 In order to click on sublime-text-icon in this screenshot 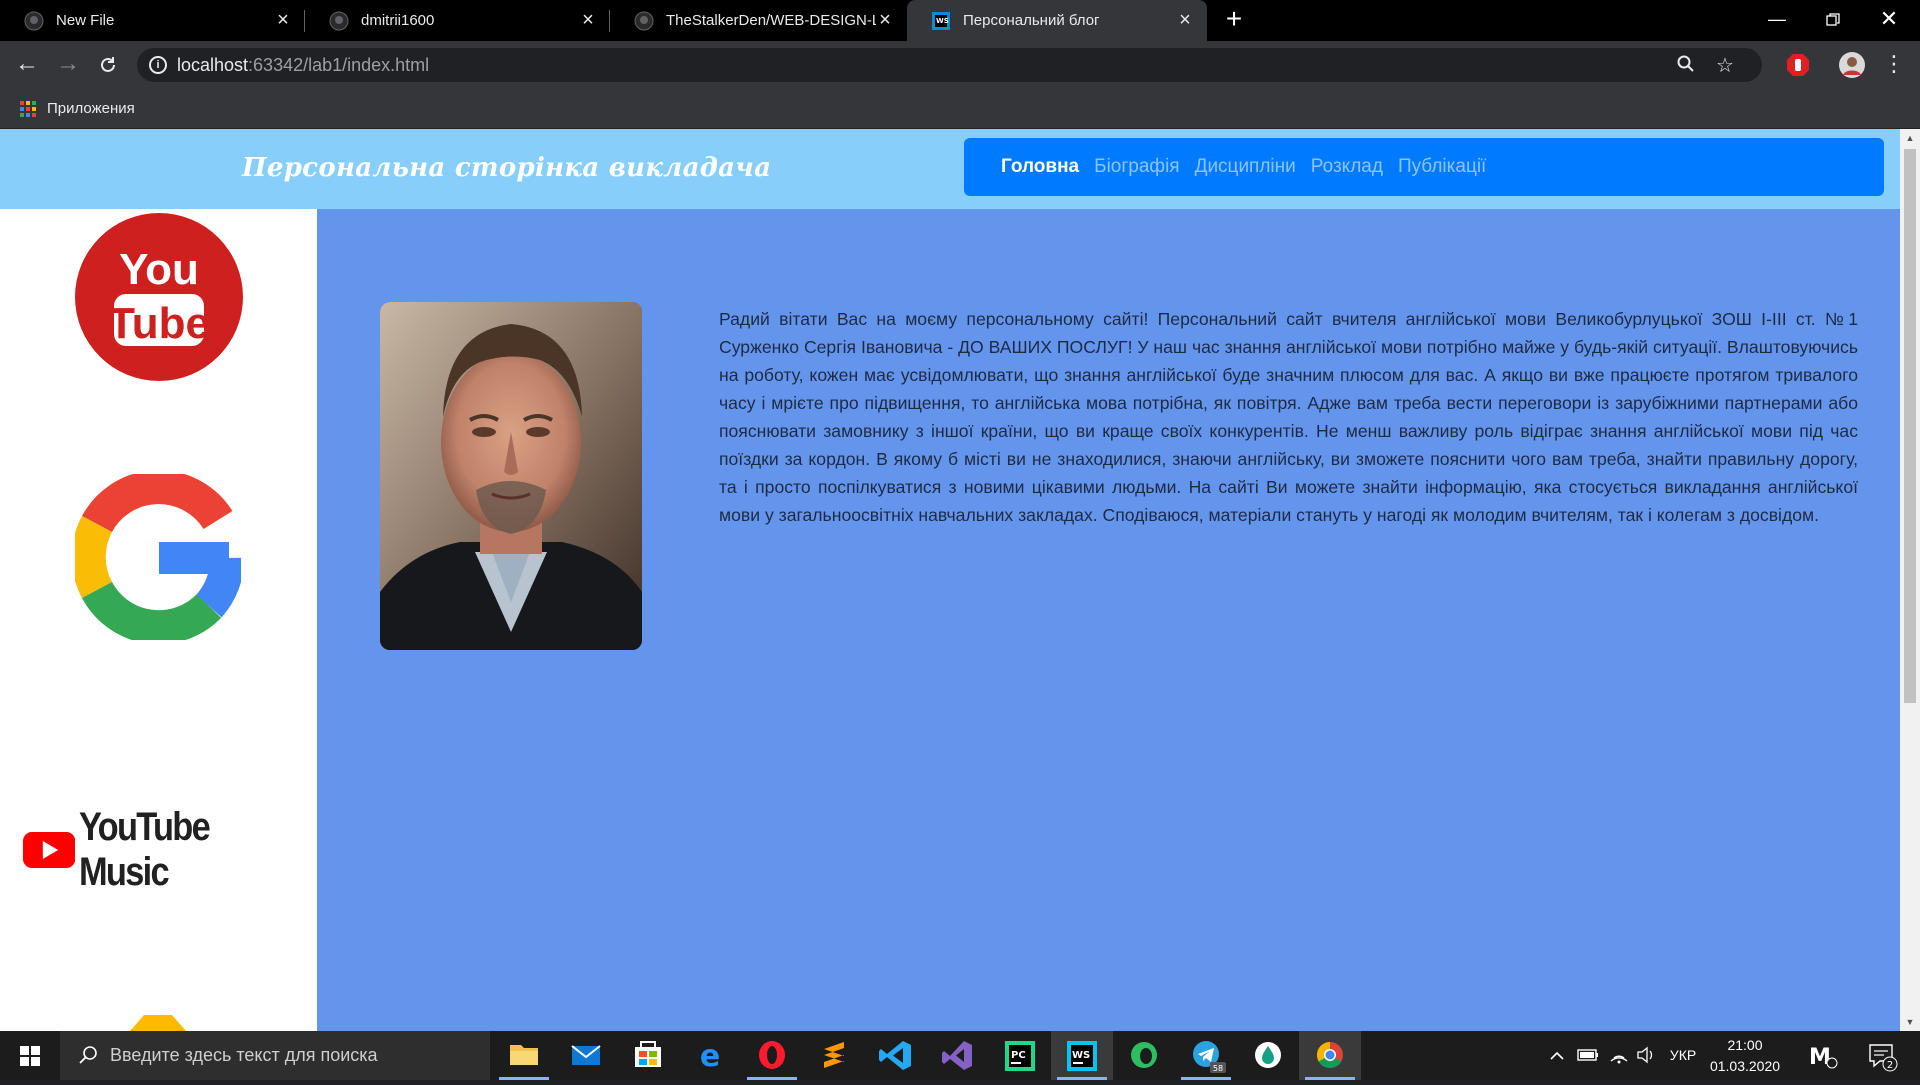, I will do `click(834, 1055)`.